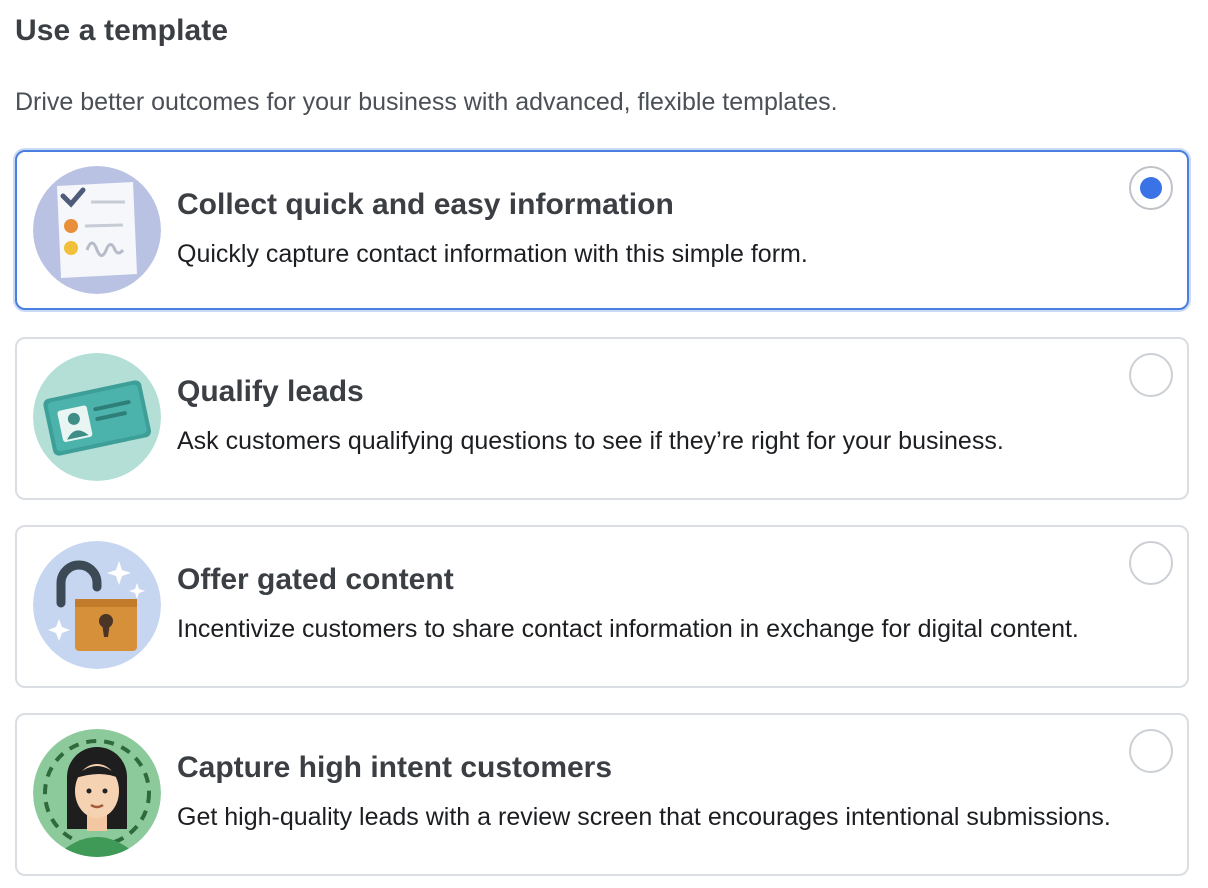 Image resolution: width=1208 pixels, height=888 pixels. I want to click on page-title: Use a template, so click(122, 30).